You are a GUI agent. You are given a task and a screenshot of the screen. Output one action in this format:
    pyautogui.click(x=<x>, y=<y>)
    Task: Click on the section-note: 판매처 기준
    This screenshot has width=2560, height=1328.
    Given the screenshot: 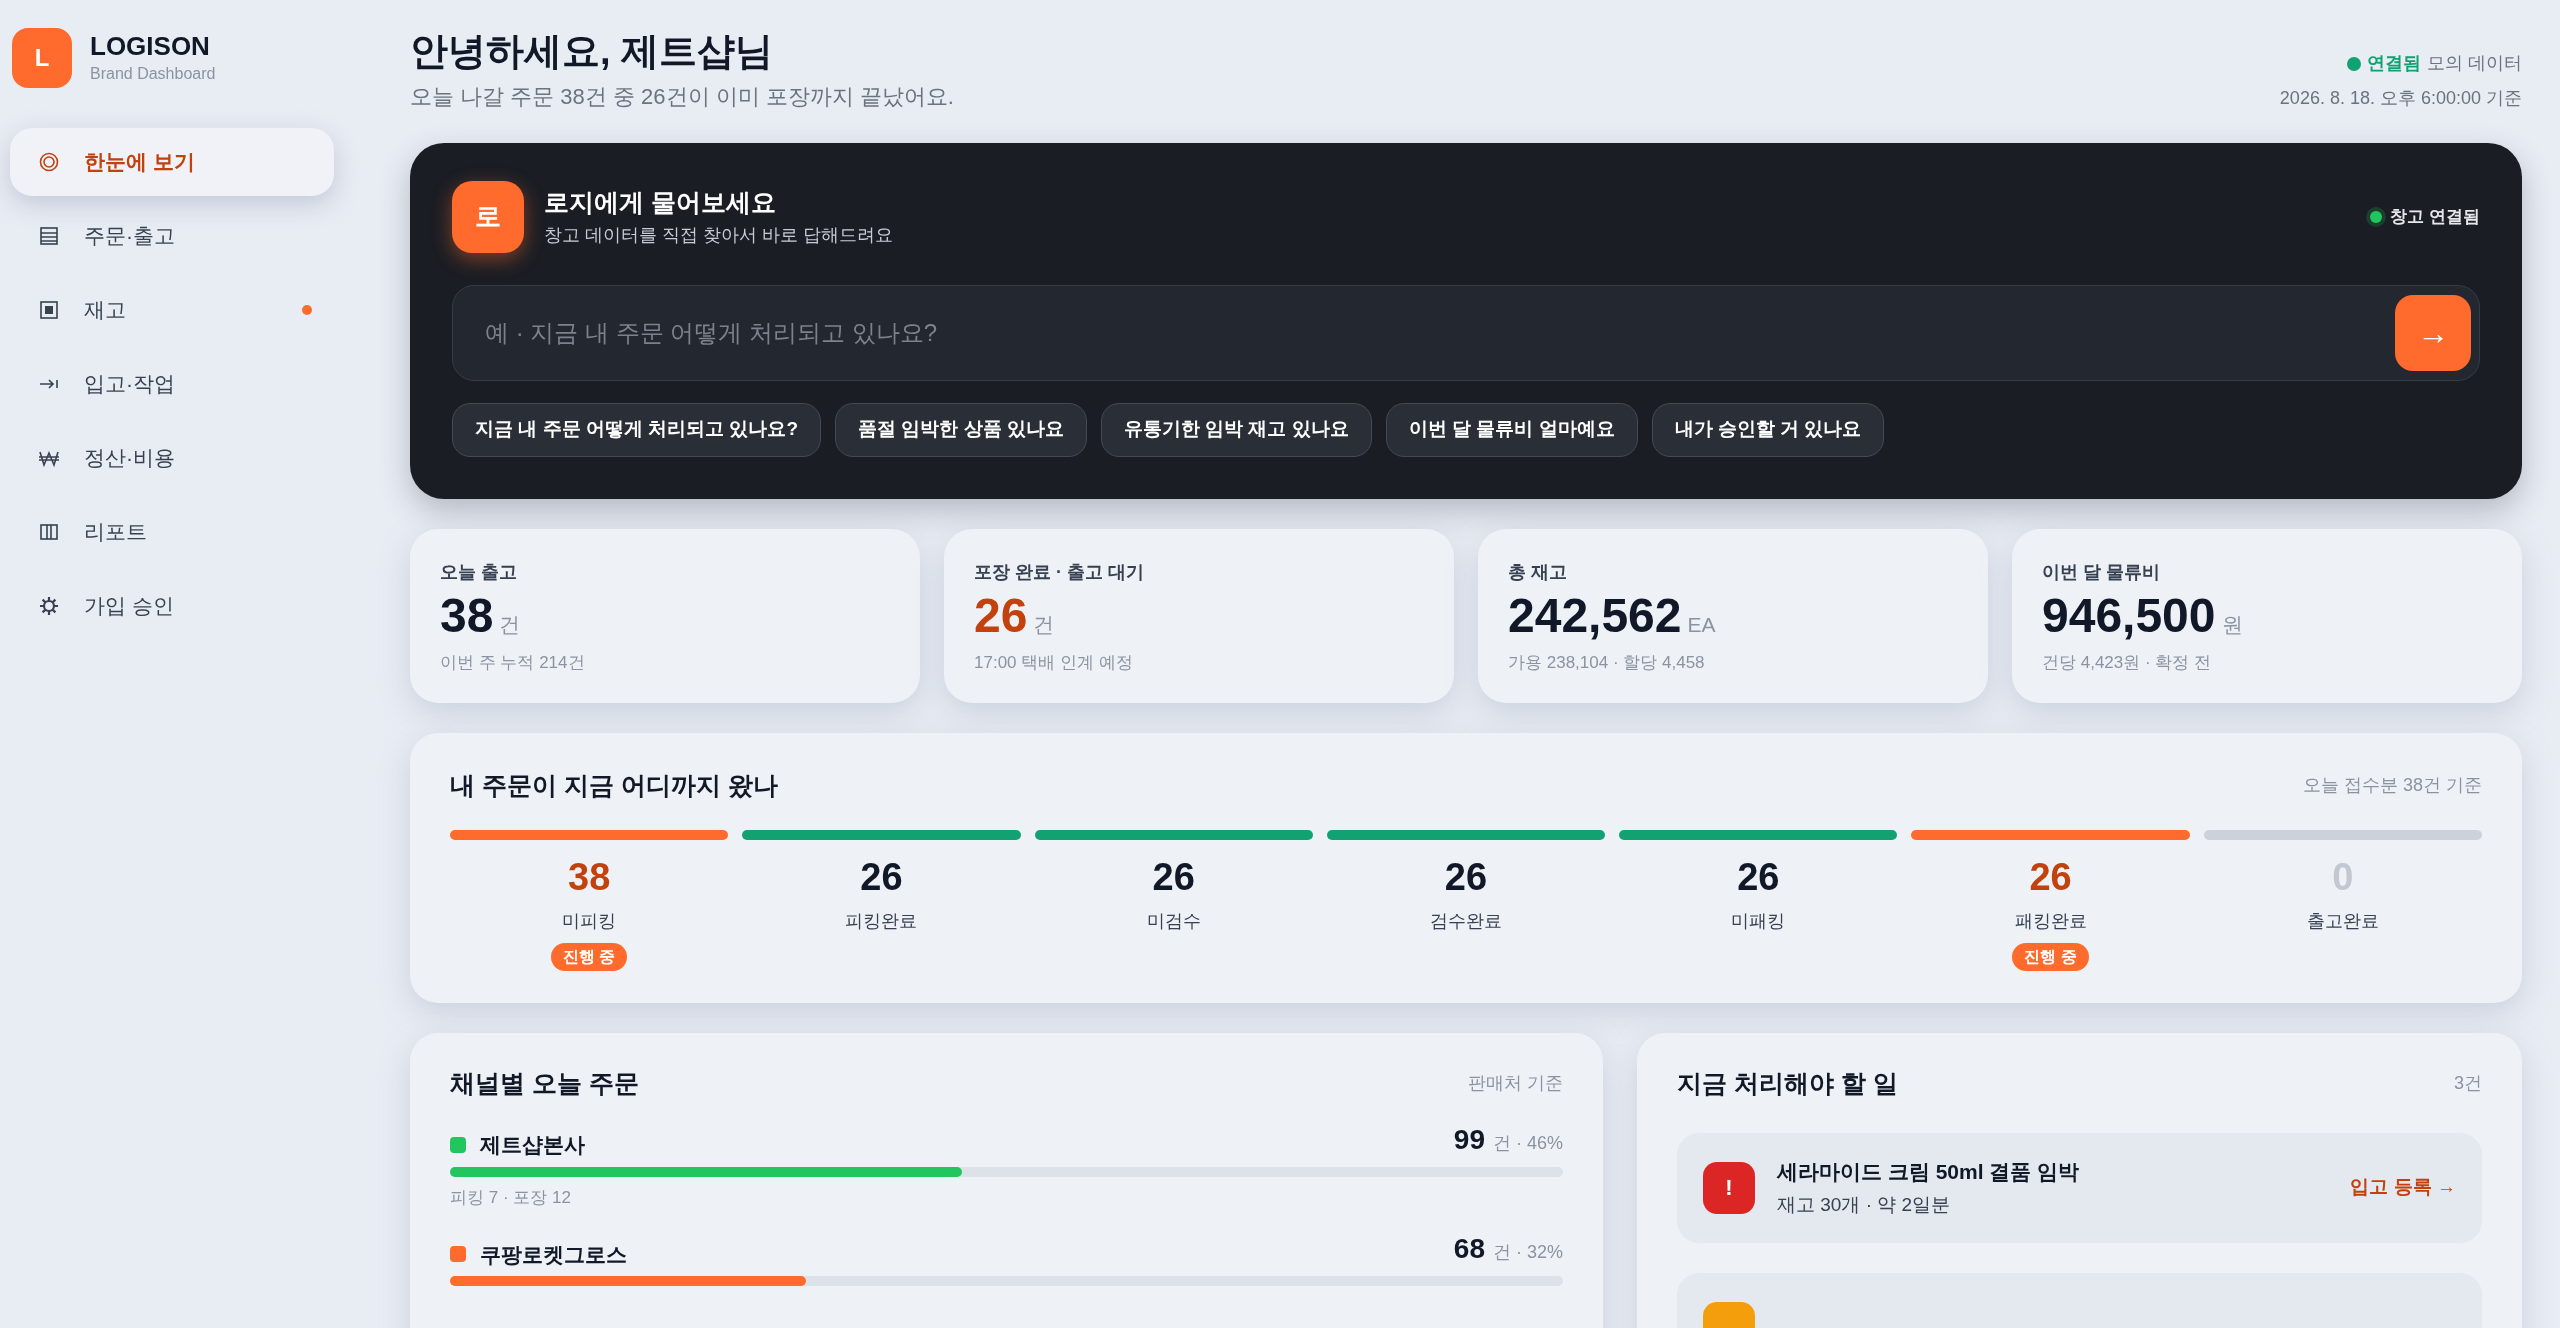 What is the action you would take?
    pyautogui.click(x=1515, y=1084)
    